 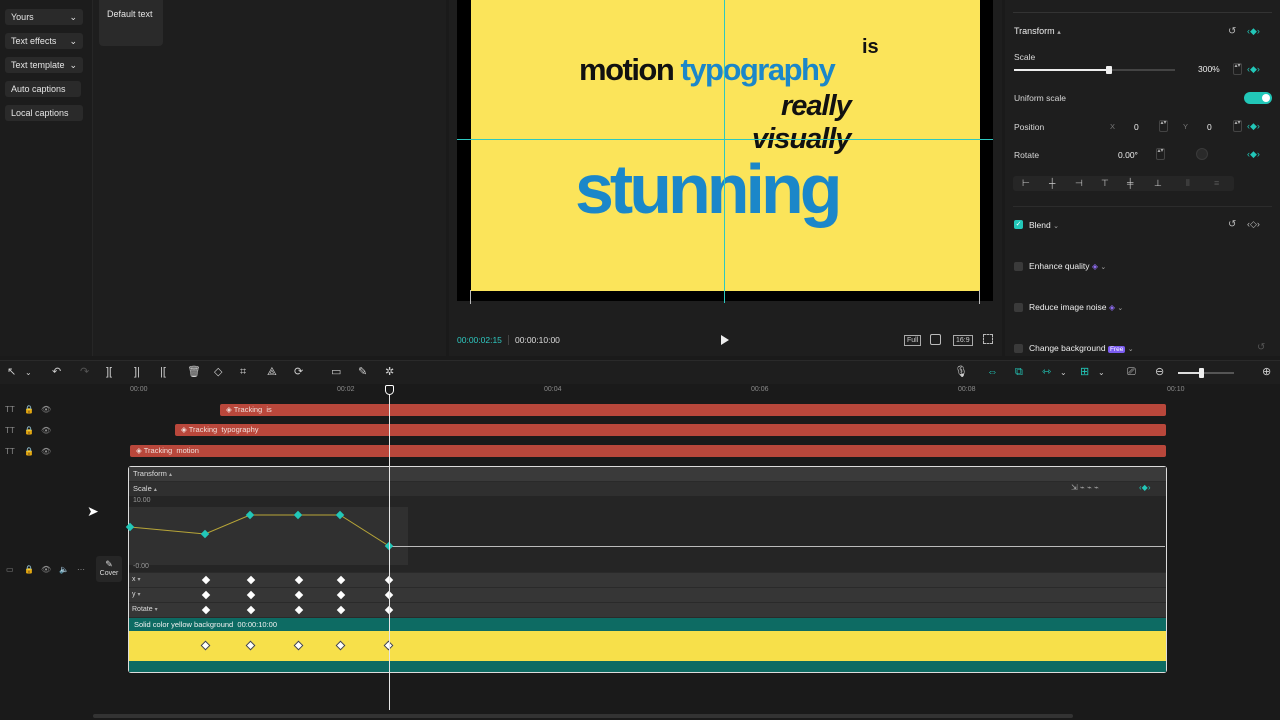 What do you see at coordinates (134, 579) in the screenshot?
I see `row-label: x` at bounding box center [134, 579].